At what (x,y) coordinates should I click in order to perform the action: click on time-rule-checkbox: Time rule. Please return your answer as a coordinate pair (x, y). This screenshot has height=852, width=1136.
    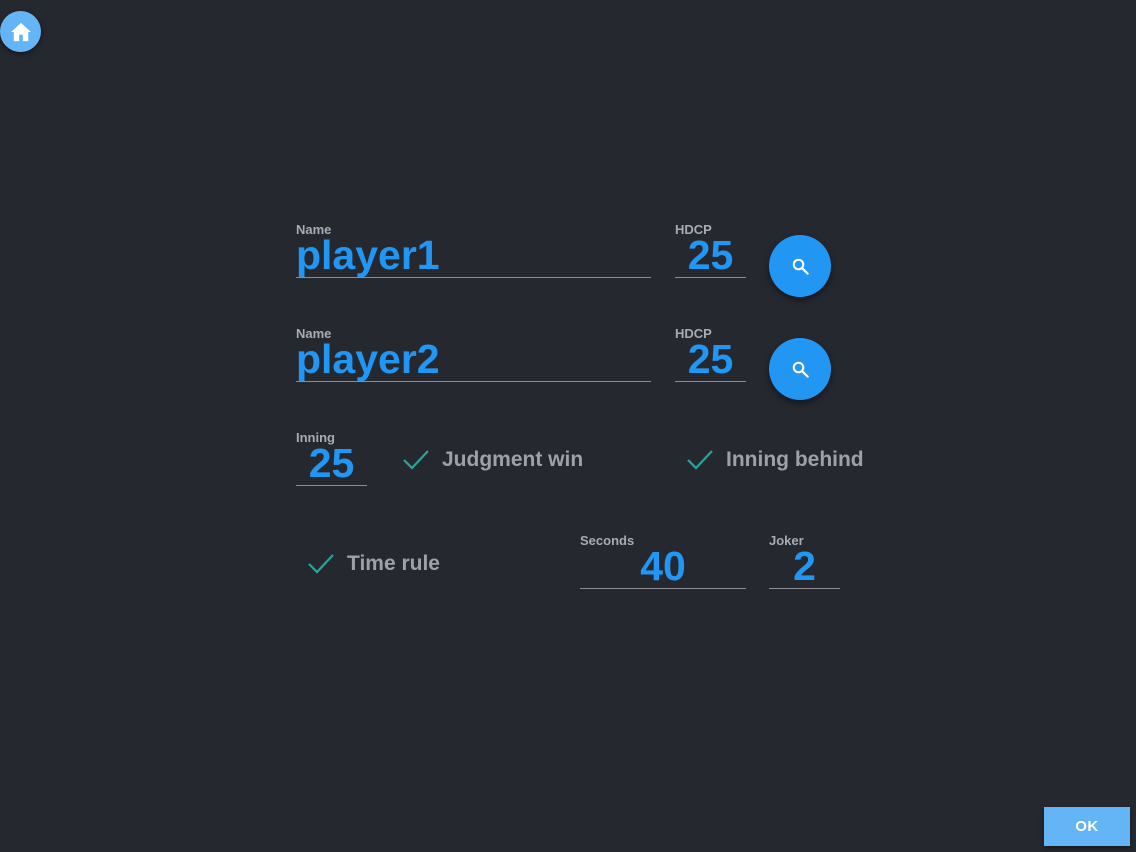
    Looking at the image, I should click on (373, 564).